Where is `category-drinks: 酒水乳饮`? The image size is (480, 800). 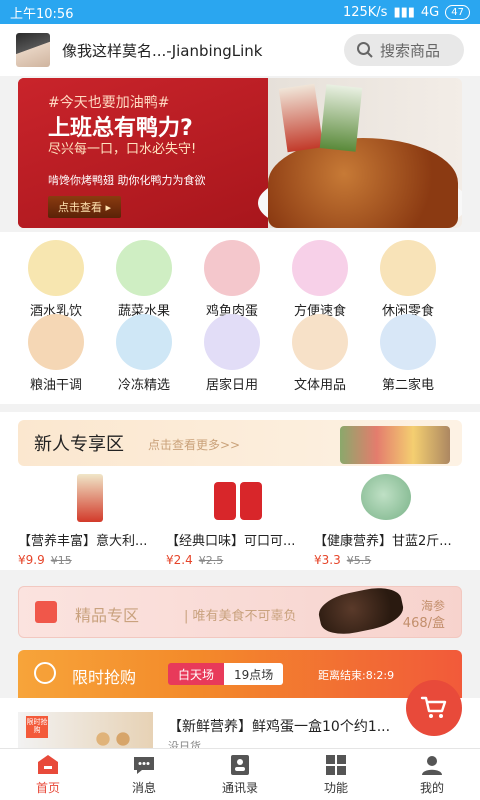 category-drinks: 酒水乳饮 is located at coordinates (56, 279).